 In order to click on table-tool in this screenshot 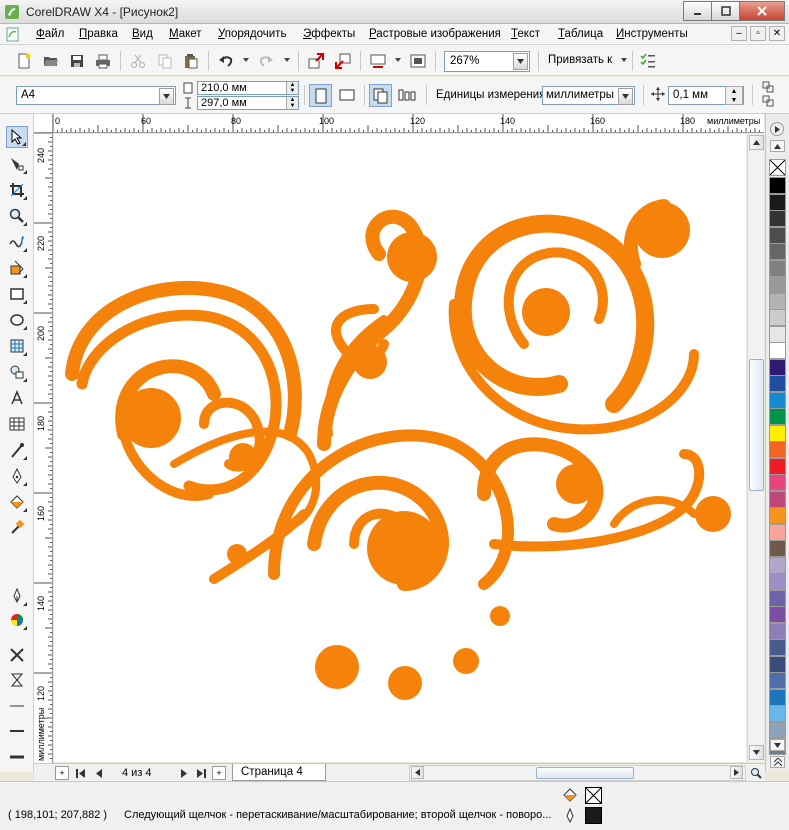, I will do `click(17, 424)`.